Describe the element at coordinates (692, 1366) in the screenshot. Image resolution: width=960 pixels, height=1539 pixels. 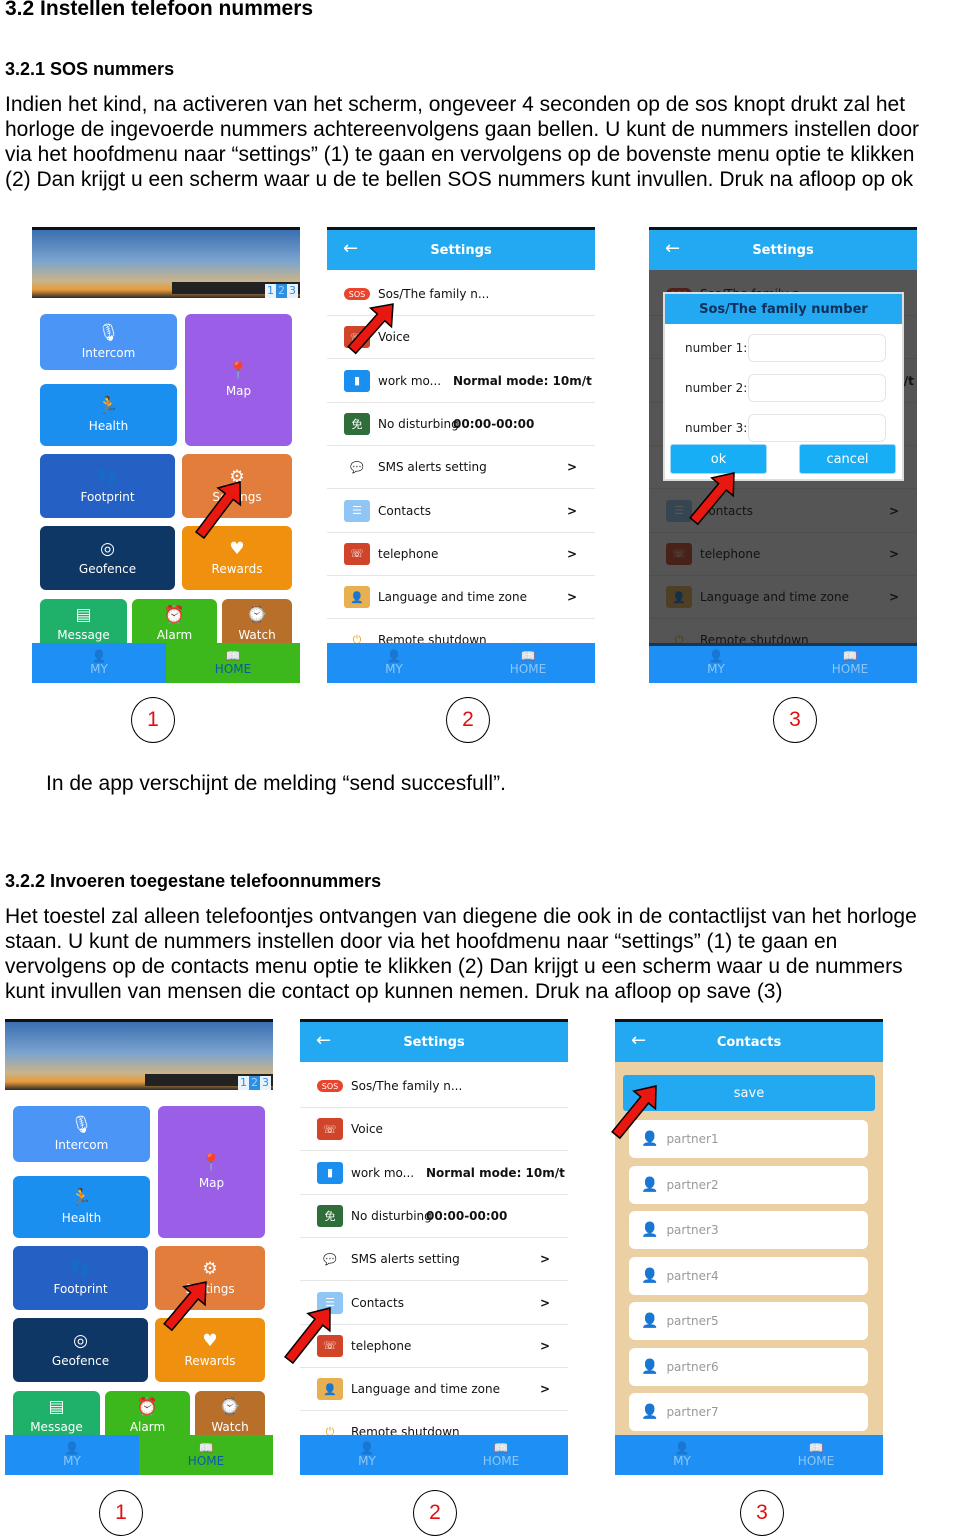
I see `partner-placeholder: partner6` at that location.